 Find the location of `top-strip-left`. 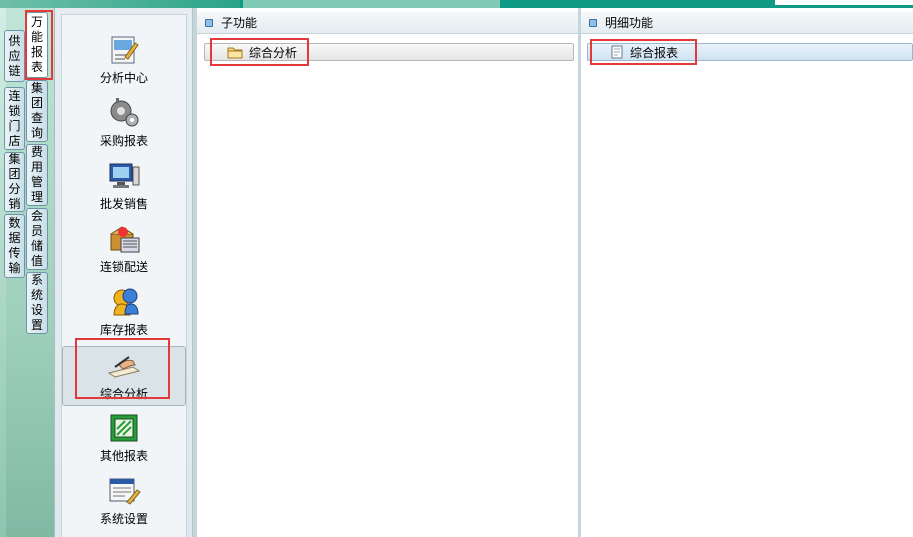

top-strip-left is located at coordinates (120, 4).